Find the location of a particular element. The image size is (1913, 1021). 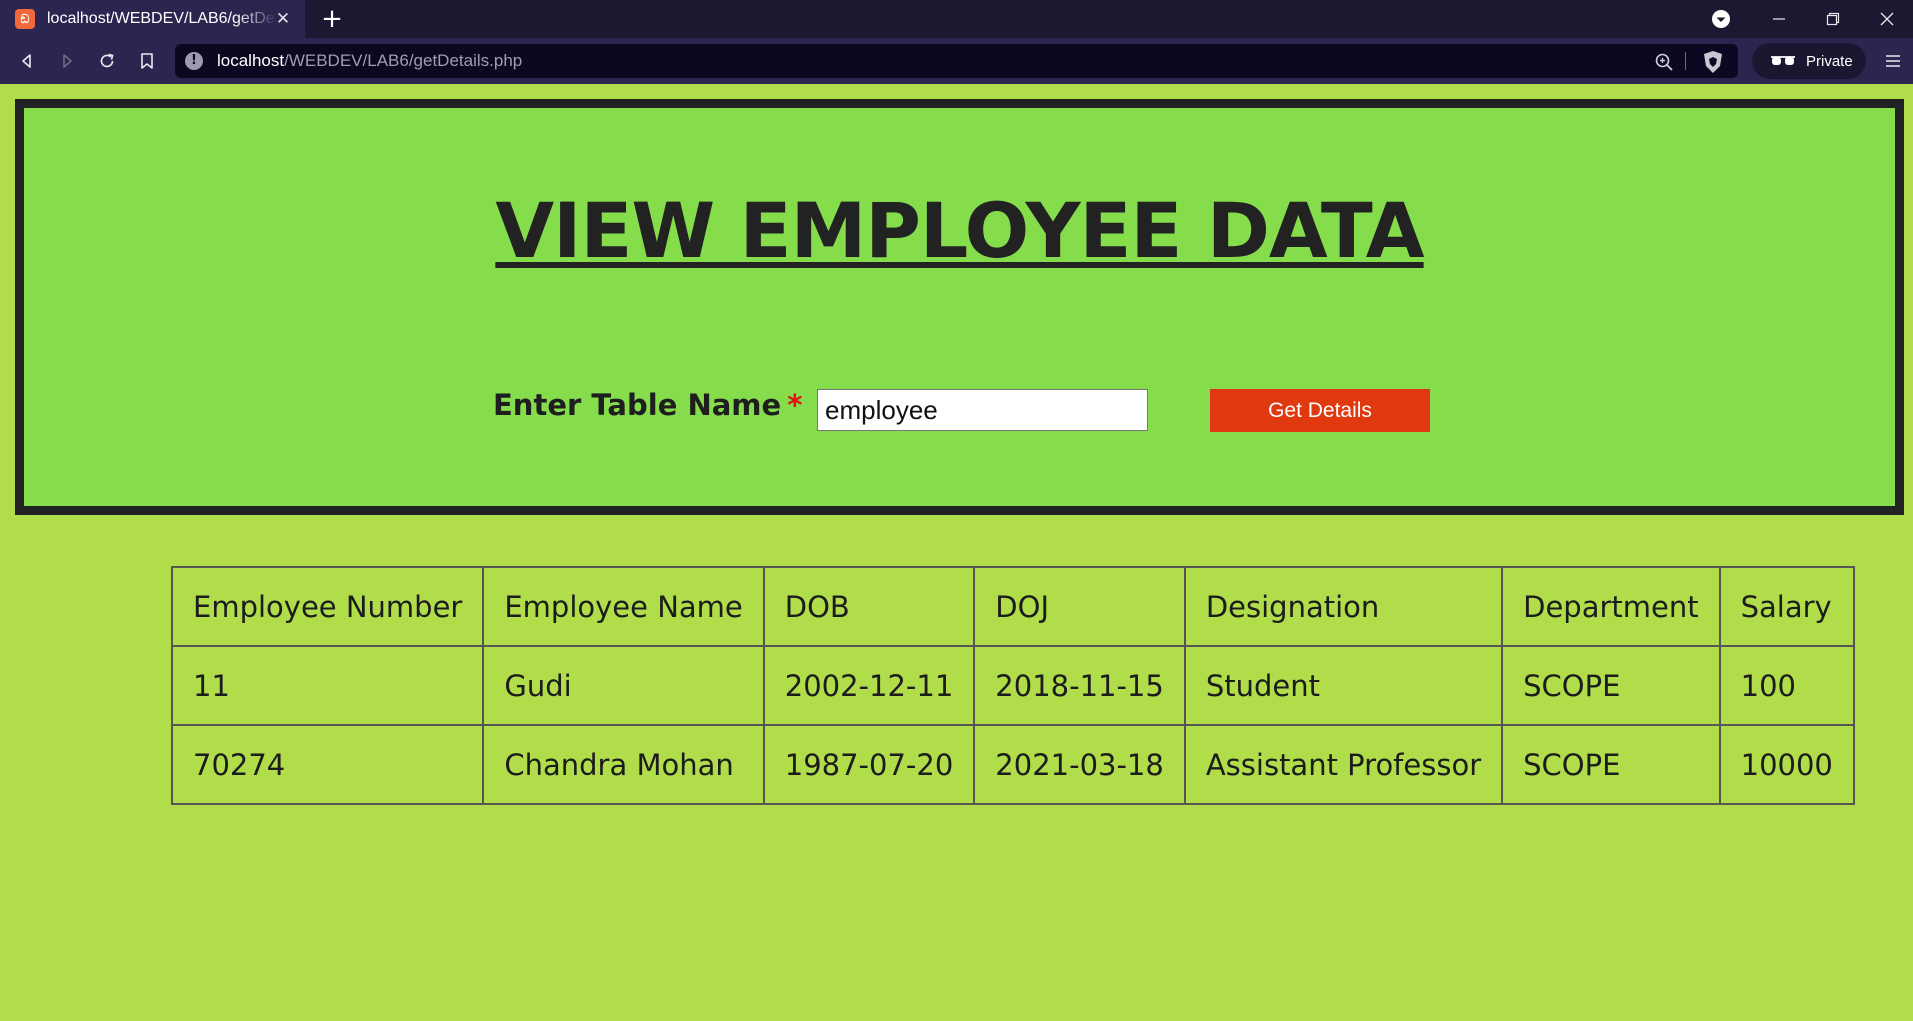

cell-salary: 100 is located at coordinates (1786, 685).